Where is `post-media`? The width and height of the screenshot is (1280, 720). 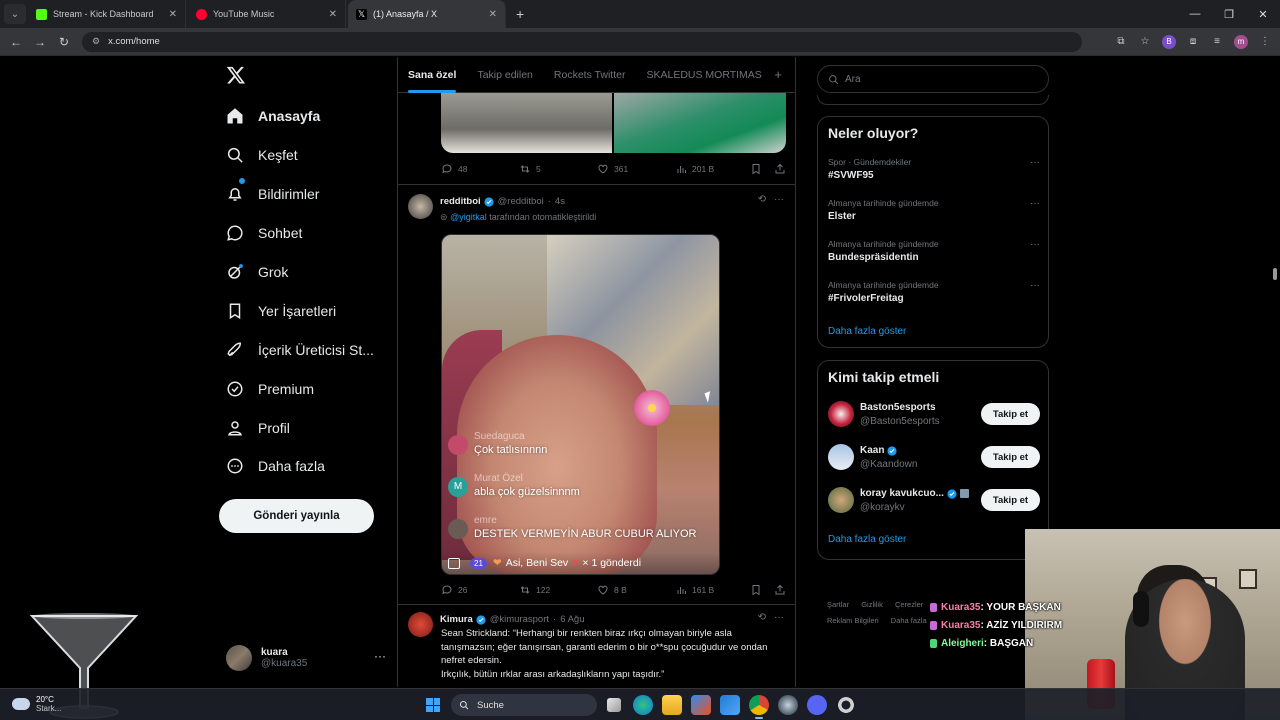 post-media is located at coordinates (613, 123).